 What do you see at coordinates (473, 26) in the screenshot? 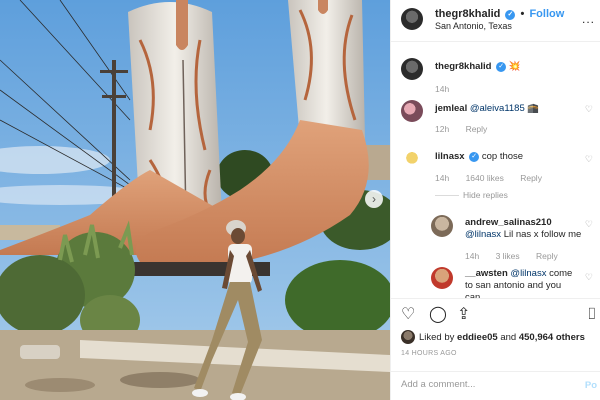
I see `post-location: San Antonio, Texas` at bounding box center [473, 26].